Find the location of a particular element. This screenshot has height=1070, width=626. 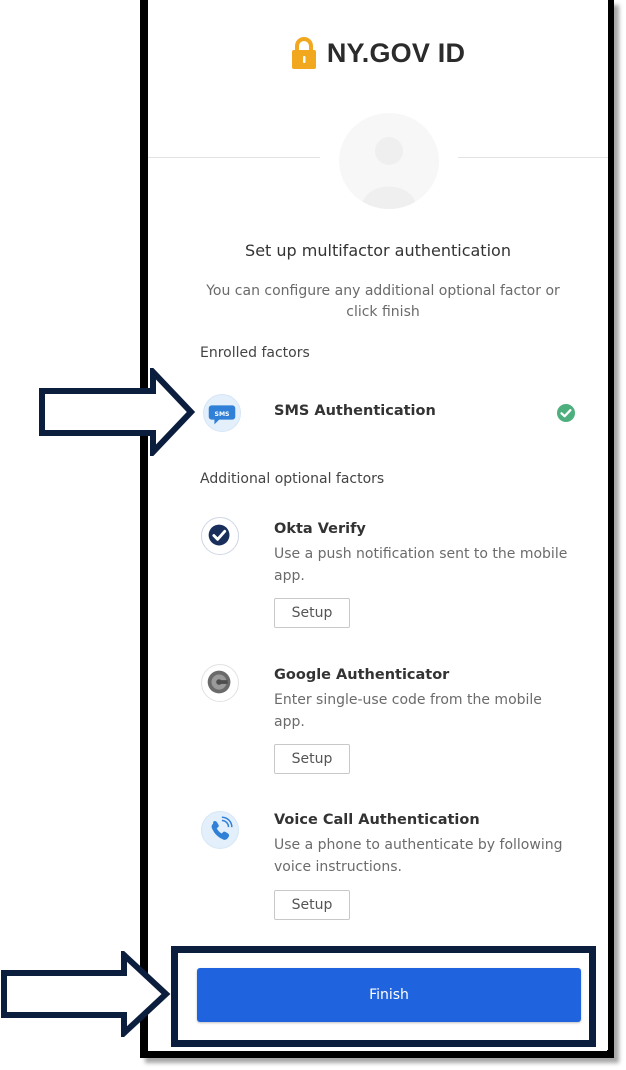

sms-icon: SMS is located at coordinates (222, 413).